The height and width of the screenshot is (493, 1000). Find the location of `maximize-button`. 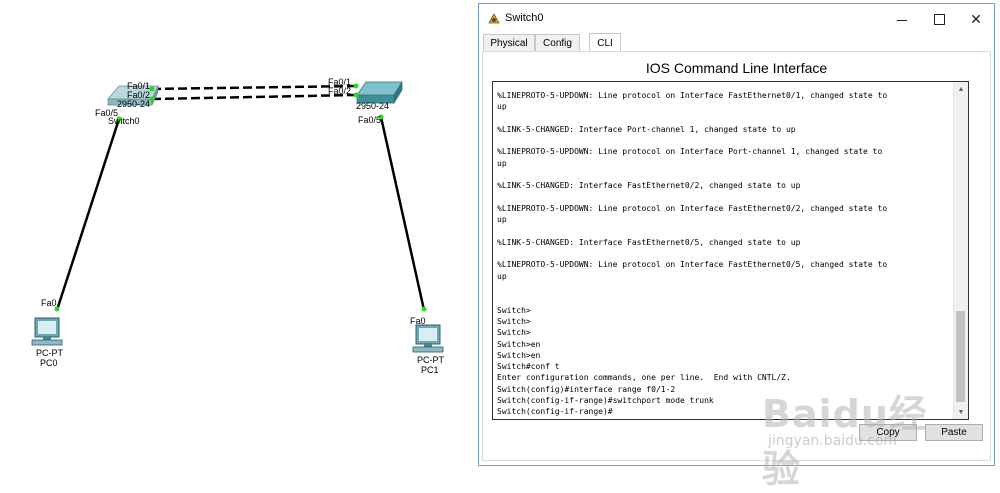

maximize-button is located at coordinates (939, 19).